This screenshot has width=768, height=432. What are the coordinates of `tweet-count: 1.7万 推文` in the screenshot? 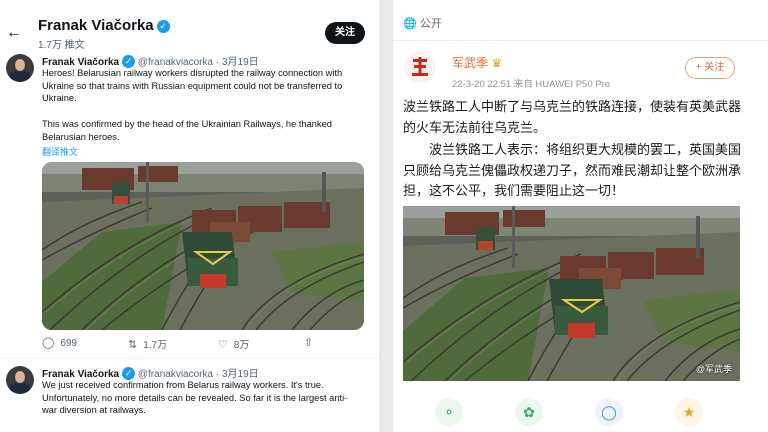 It's located at (61, 45).